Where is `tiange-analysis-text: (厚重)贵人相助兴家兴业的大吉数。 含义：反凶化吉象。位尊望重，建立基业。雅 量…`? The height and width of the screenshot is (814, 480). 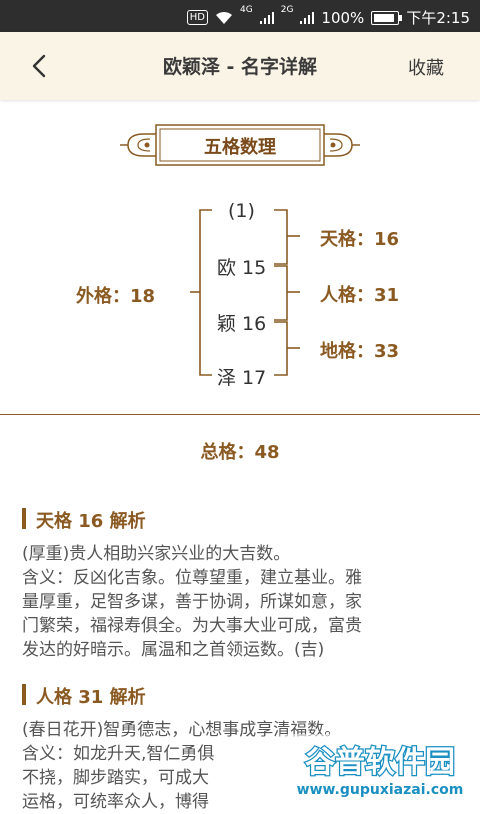 tiange-analysis-text: (厚重)贵人相助兴家兴业的大吉数。 含义：反凶化吉象。位尊望重，建立基业。雅 量… is located at coordinates (242, 602).